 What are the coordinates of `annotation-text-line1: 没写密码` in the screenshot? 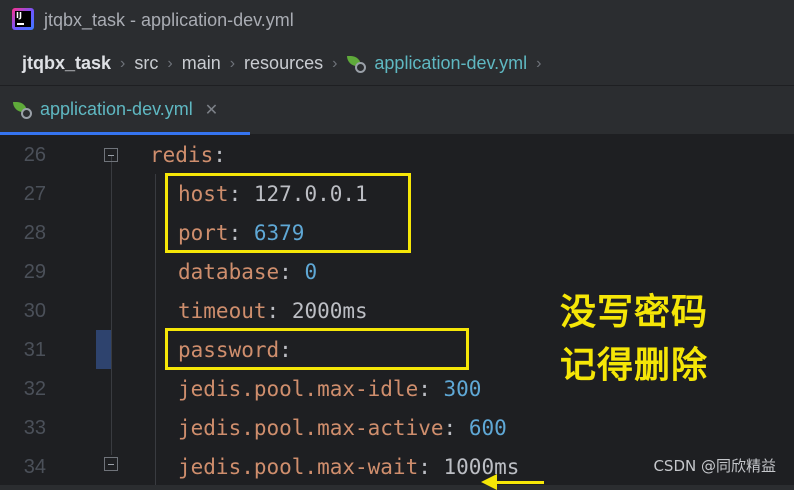 It's located at (634, 312).